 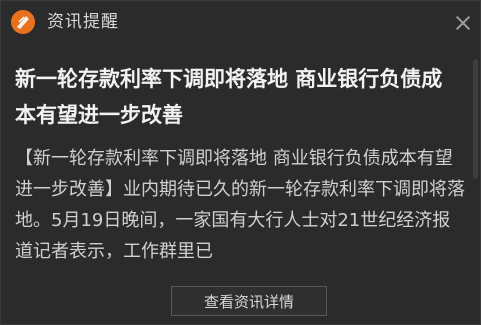 I want to click on close-icon, so click(x=463, y=23).